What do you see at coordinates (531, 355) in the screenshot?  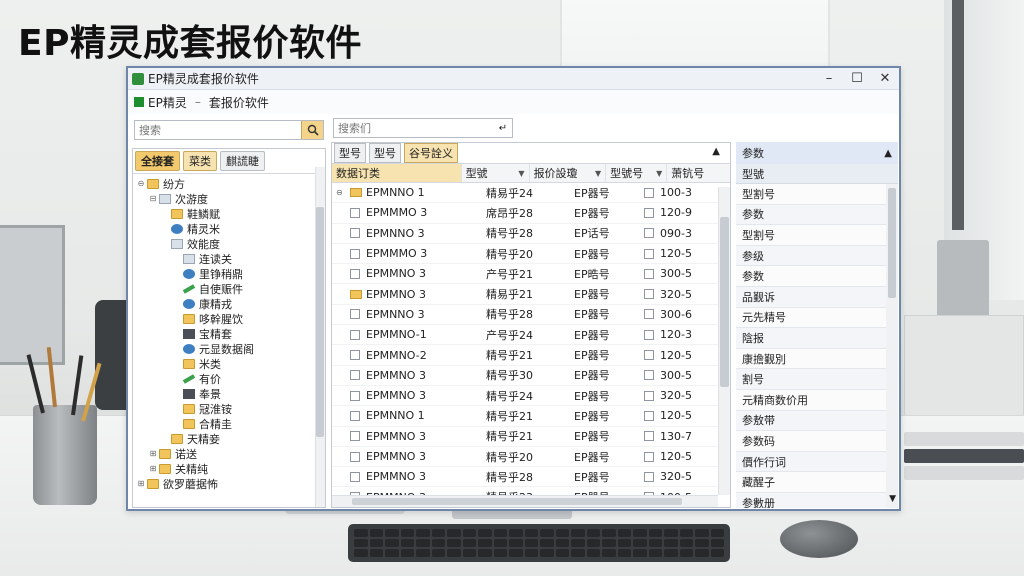 I see `table-row: EPMMNO-2 精号乎21 EP器号 120-5` at bounding box center [531, 355].